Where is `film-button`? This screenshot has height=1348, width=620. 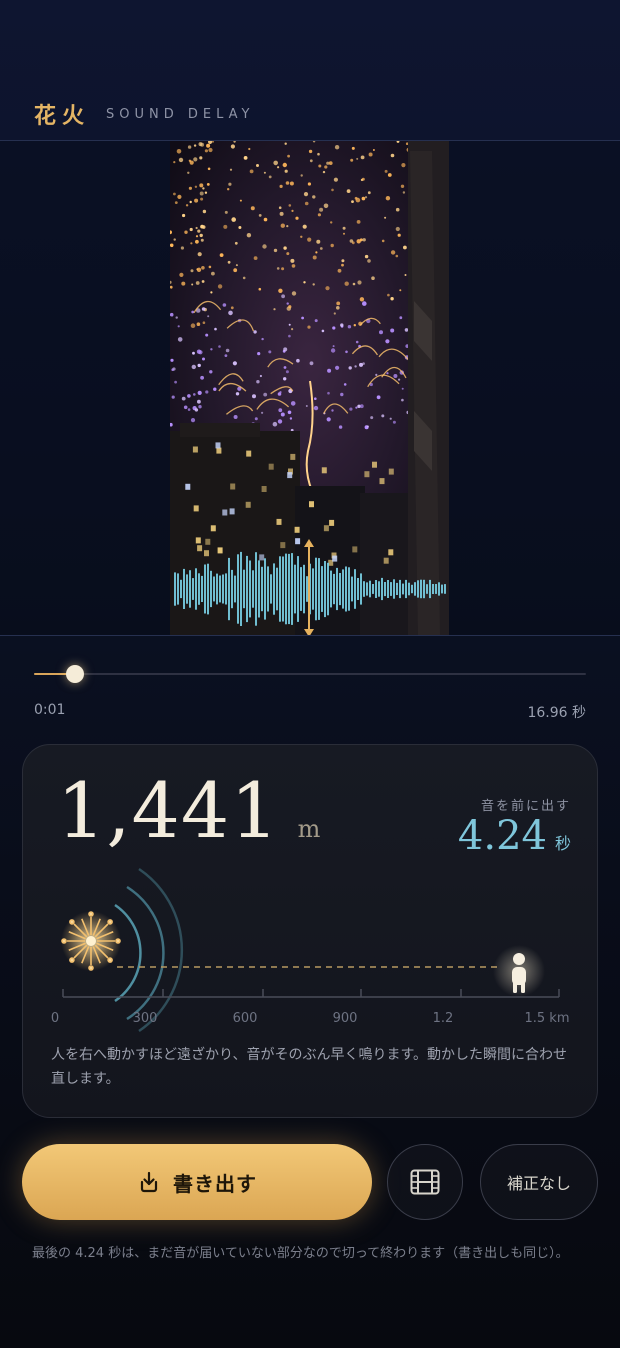 film-button is located at coordinates (425, 1182).